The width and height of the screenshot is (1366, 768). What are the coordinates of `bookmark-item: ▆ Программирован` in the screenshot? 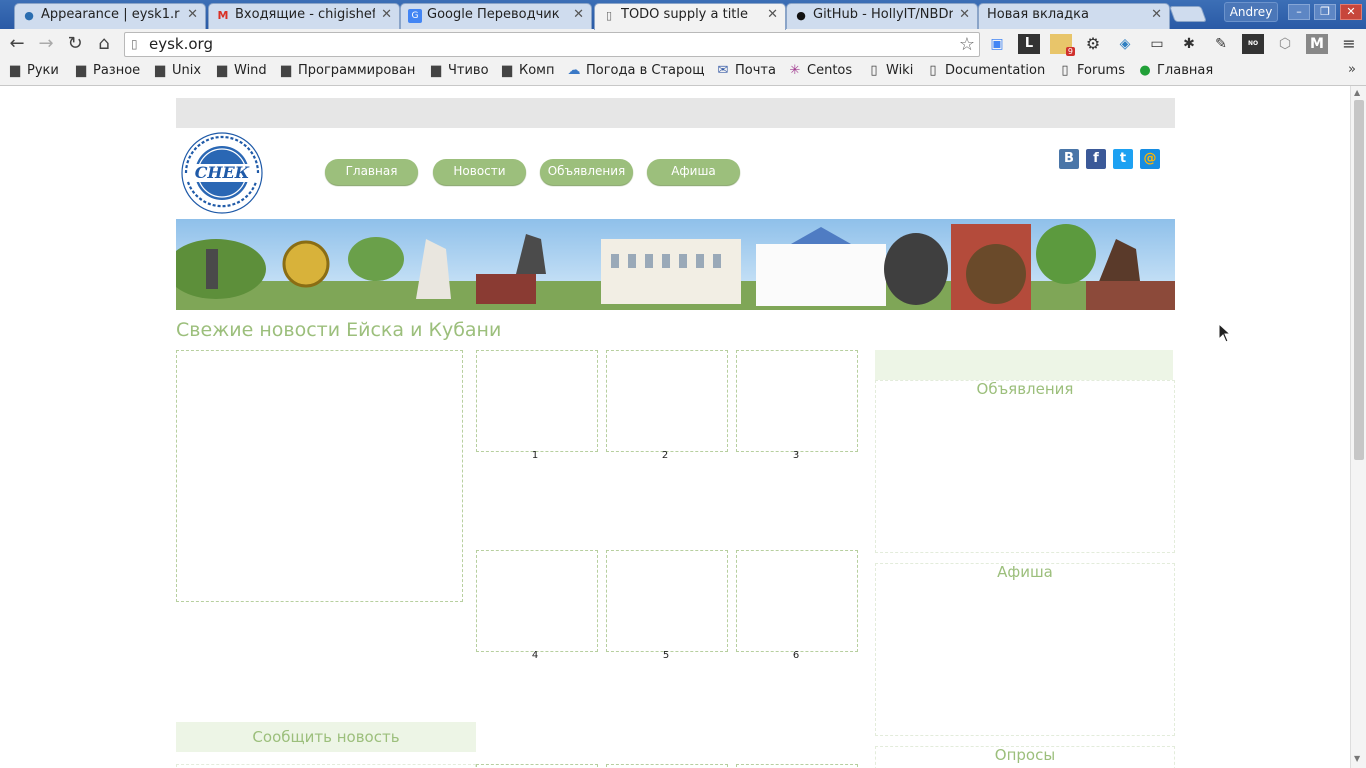 It's located at (349, 70).